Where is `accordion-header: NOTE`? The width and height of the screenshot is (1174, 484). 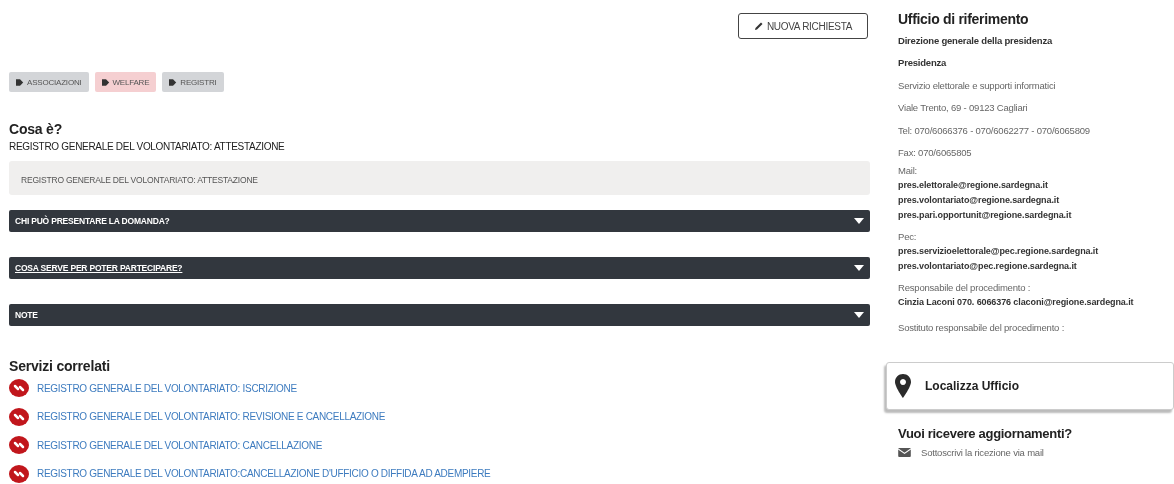
accordion-header: NOTE is located at coordinates (439, 315).